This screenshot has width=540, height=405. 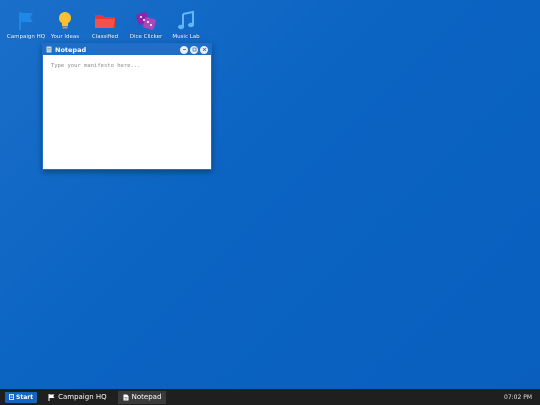 I want to click on desktop-icon-music-lab: Music Lab, so click(x=186, y=28).